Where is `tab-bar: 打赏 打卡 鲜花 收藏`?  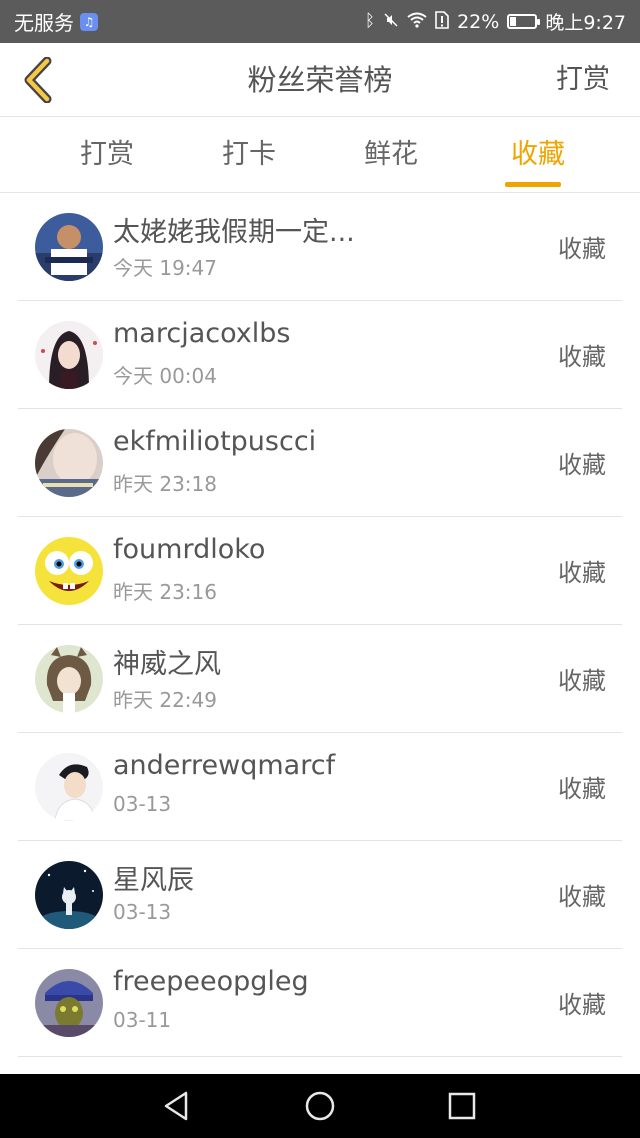 tab-bar: 打赏 打卡 鲜花 收藏 is located at coordinates (320, 155).